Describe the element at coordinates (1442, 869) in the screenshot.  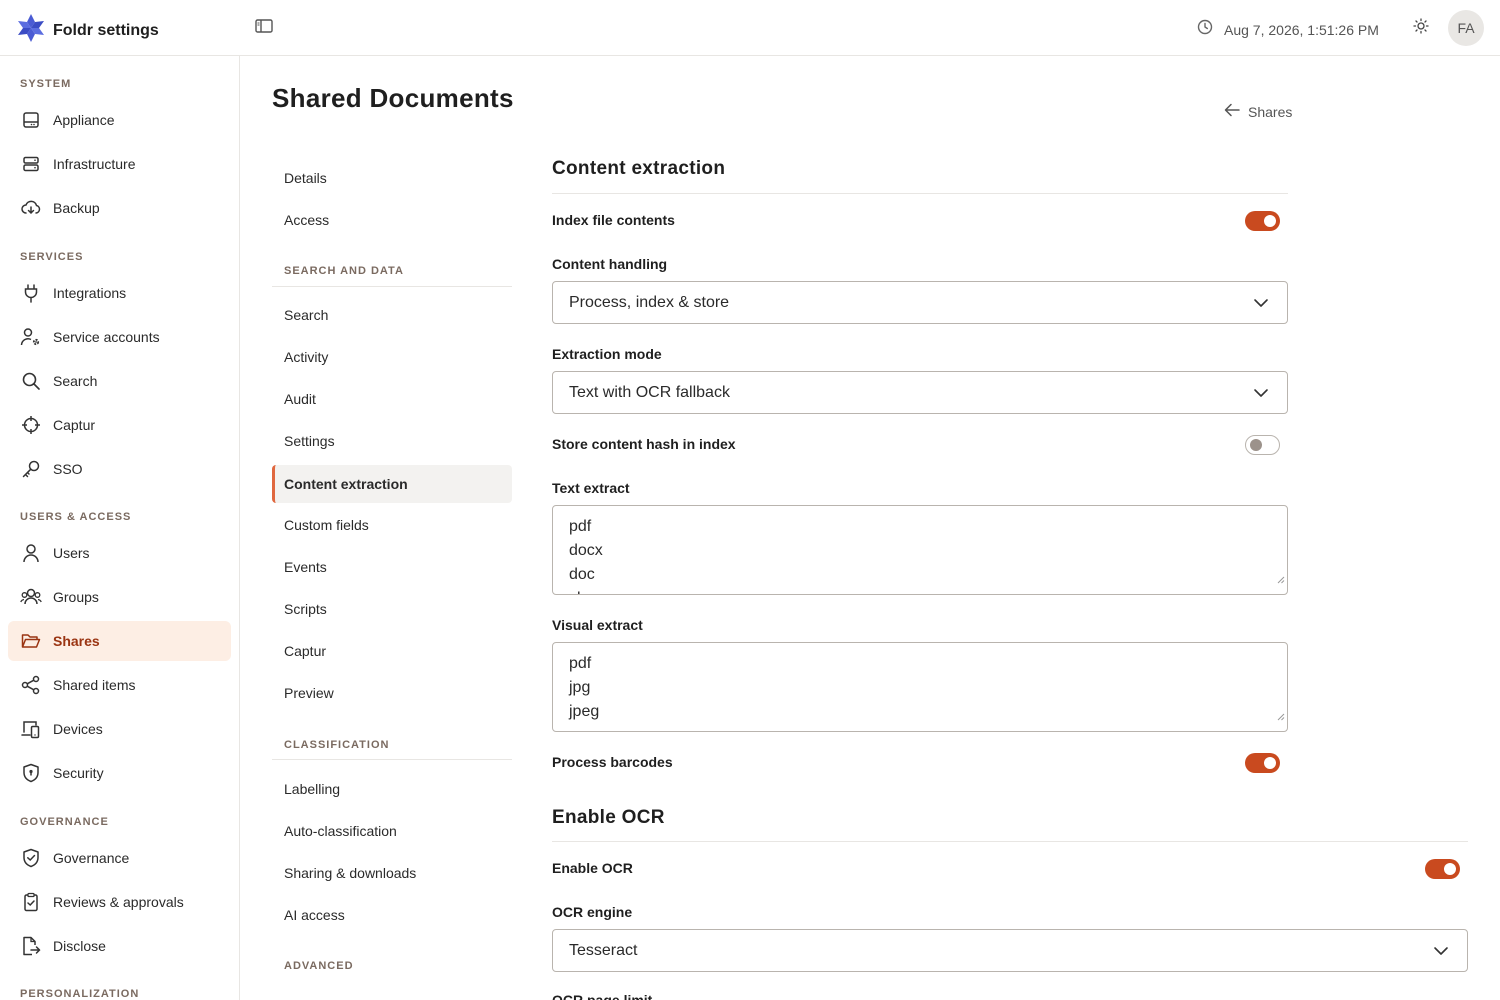
I see `enable-ocr-toggle` at that location.